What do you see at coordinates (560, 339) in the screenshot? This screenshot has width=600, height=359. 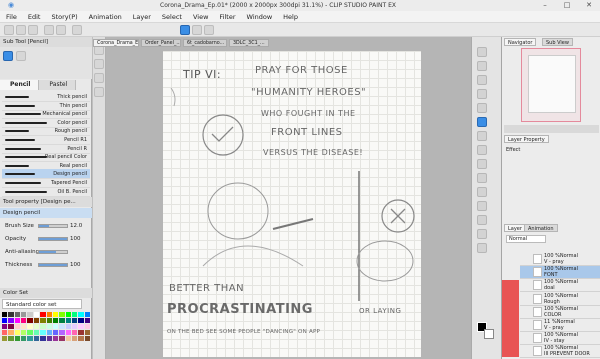 I see `layer-row: ◉100 %Normal IV - stay` at bounding box center [560, 339].